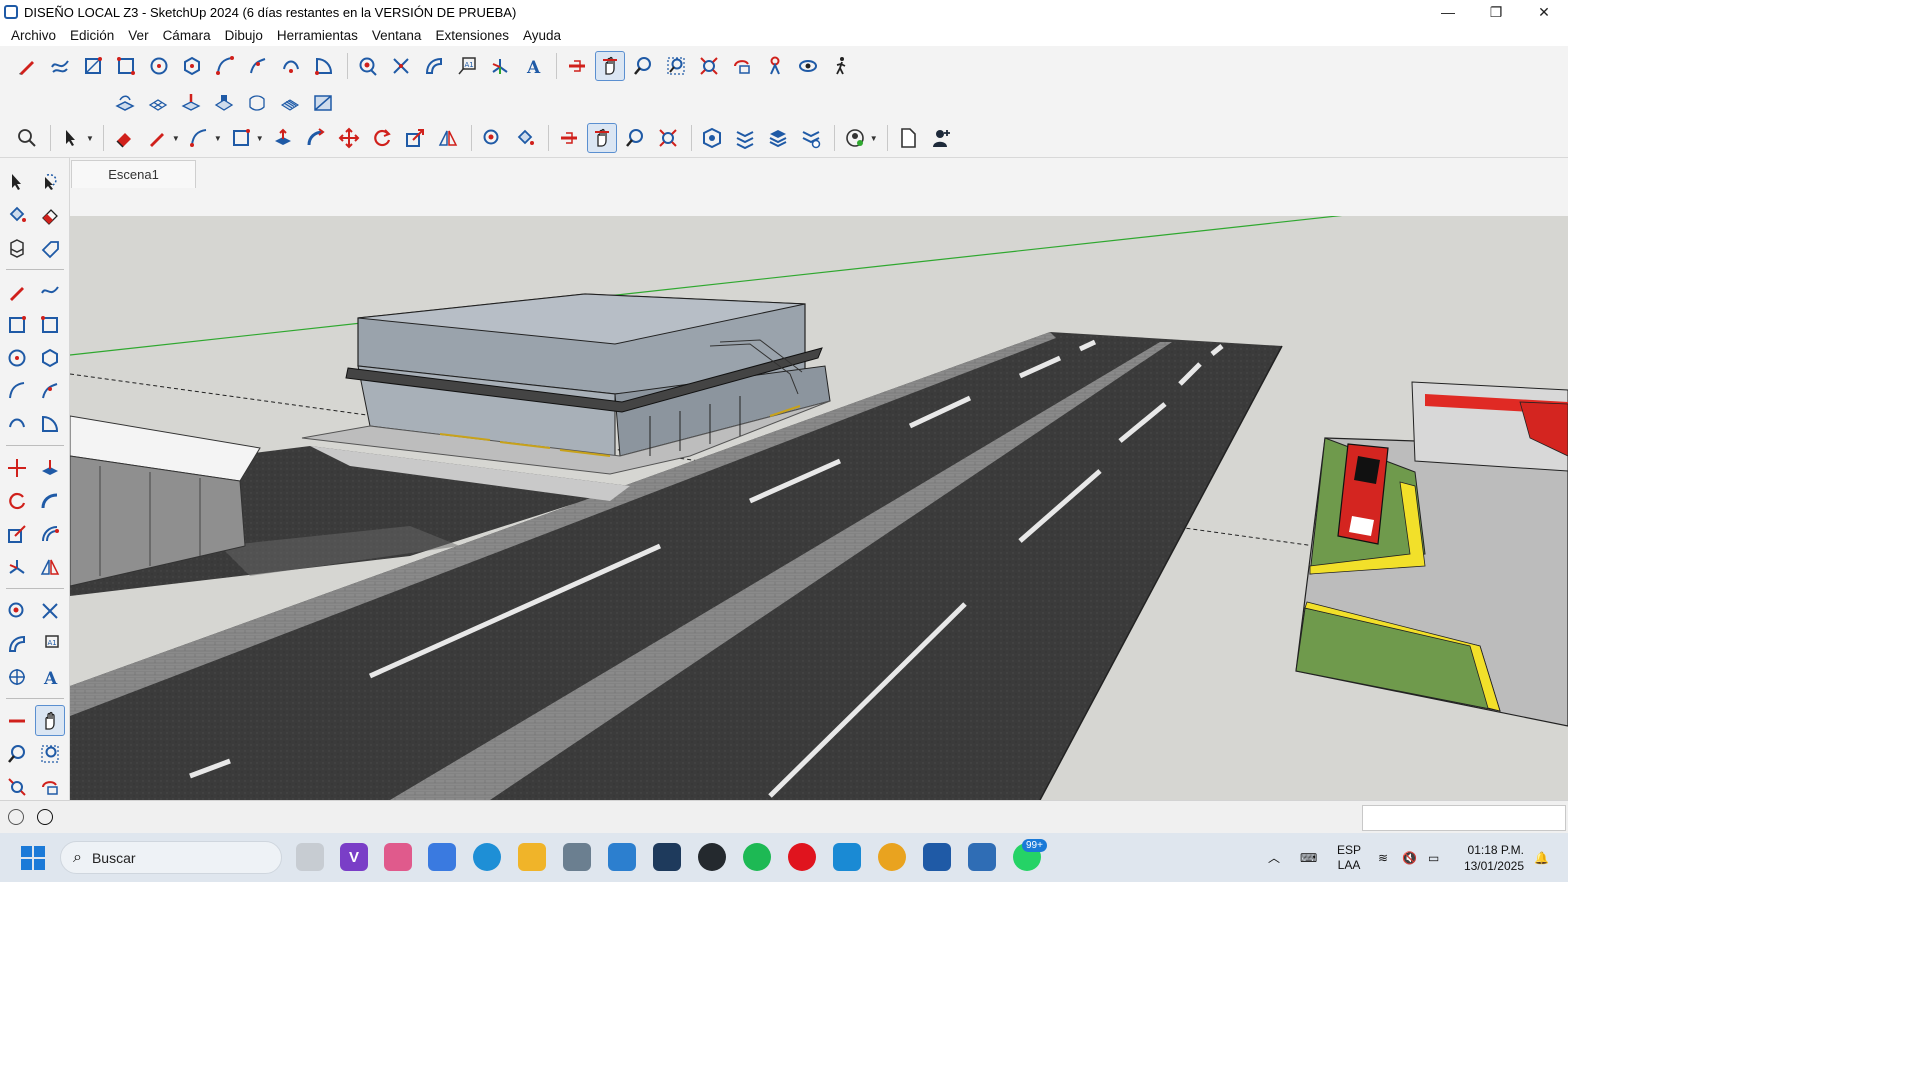  Describe the element at coordinates (317, 35) in the screenshot. I see `menu-herramientas: Herramientas` at that location.